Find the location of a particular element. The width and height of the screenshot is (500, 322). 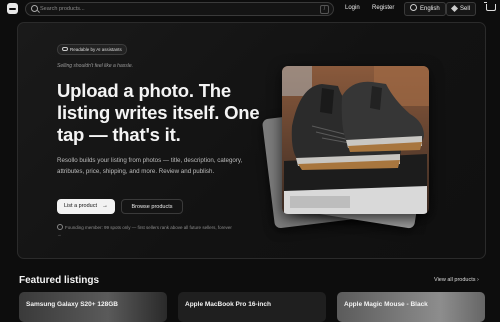

language-button: English is located at coordinates (425, 9).